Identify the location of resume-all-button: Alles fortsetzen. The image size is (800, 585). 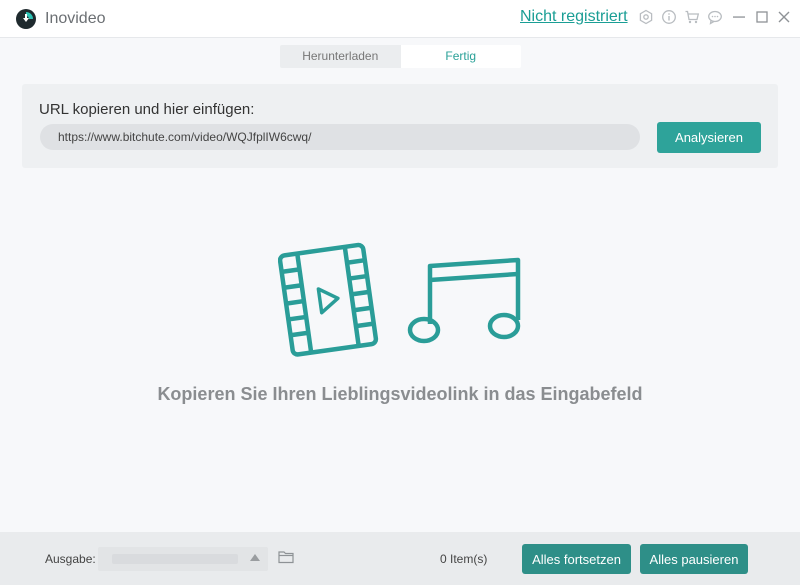
(576, 559).